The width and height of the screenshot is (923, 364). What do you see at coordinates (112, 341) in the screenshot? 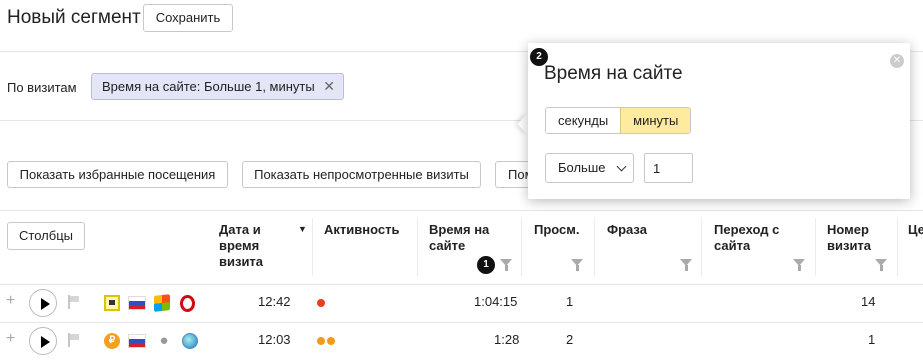
I see `coin-icon: ₽` at bounding box center [112, 341].